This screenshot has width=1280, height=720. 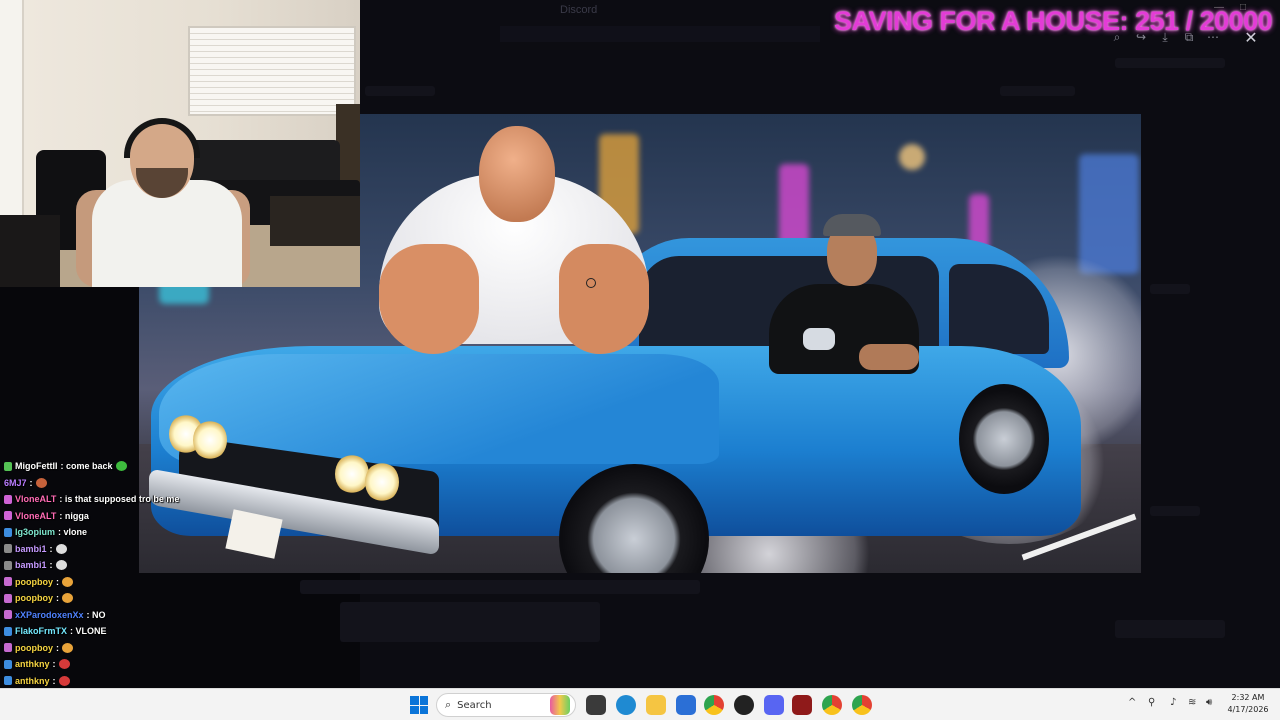 I want to click on webcam-desk, so click(x=30, y=251).